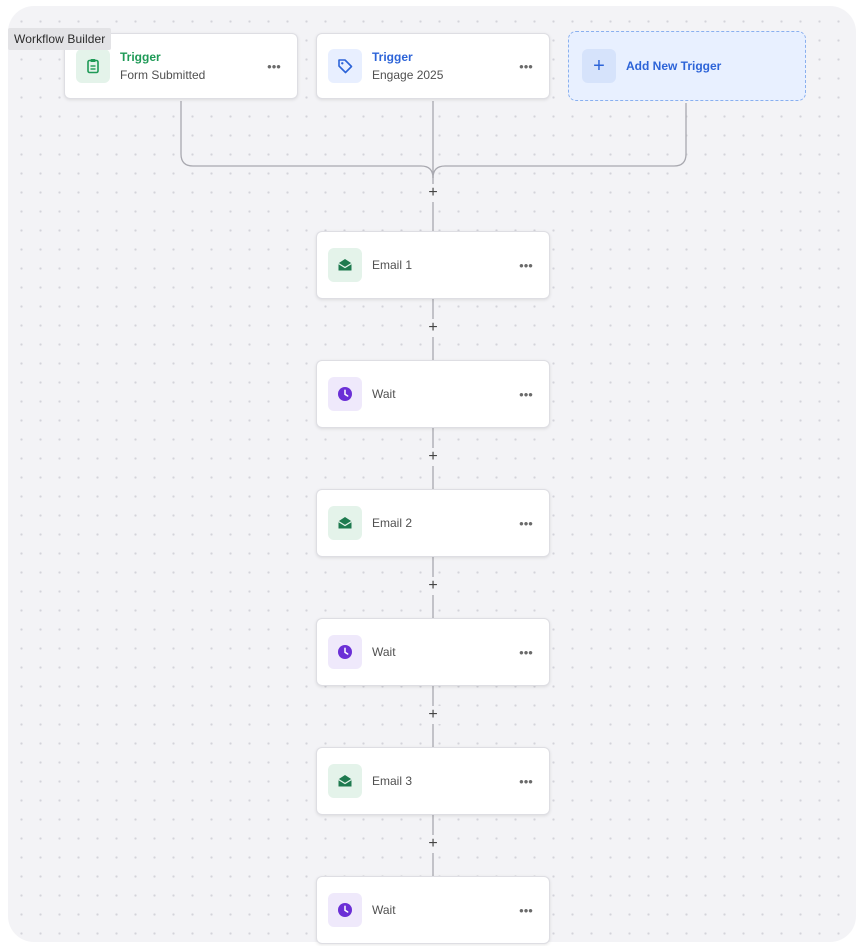  What do you see at coordinates (599, 66) in the screenshot?
I see `plus-icon: +` at bounding box center [599, 66].